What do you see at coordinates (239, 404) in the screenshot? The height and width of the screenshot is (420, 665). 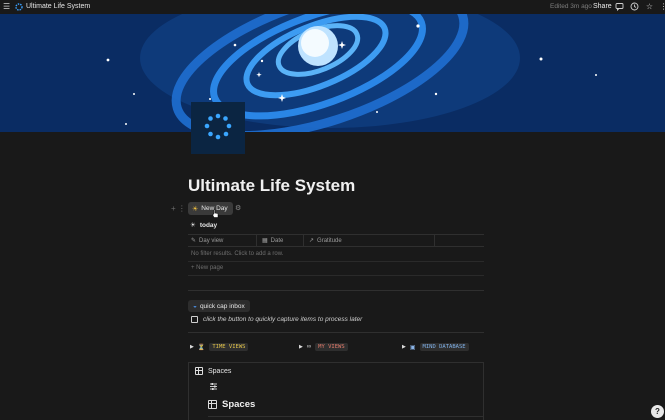 I see `spaces-heading-text: Spaces` at bounding box center [239, 404].